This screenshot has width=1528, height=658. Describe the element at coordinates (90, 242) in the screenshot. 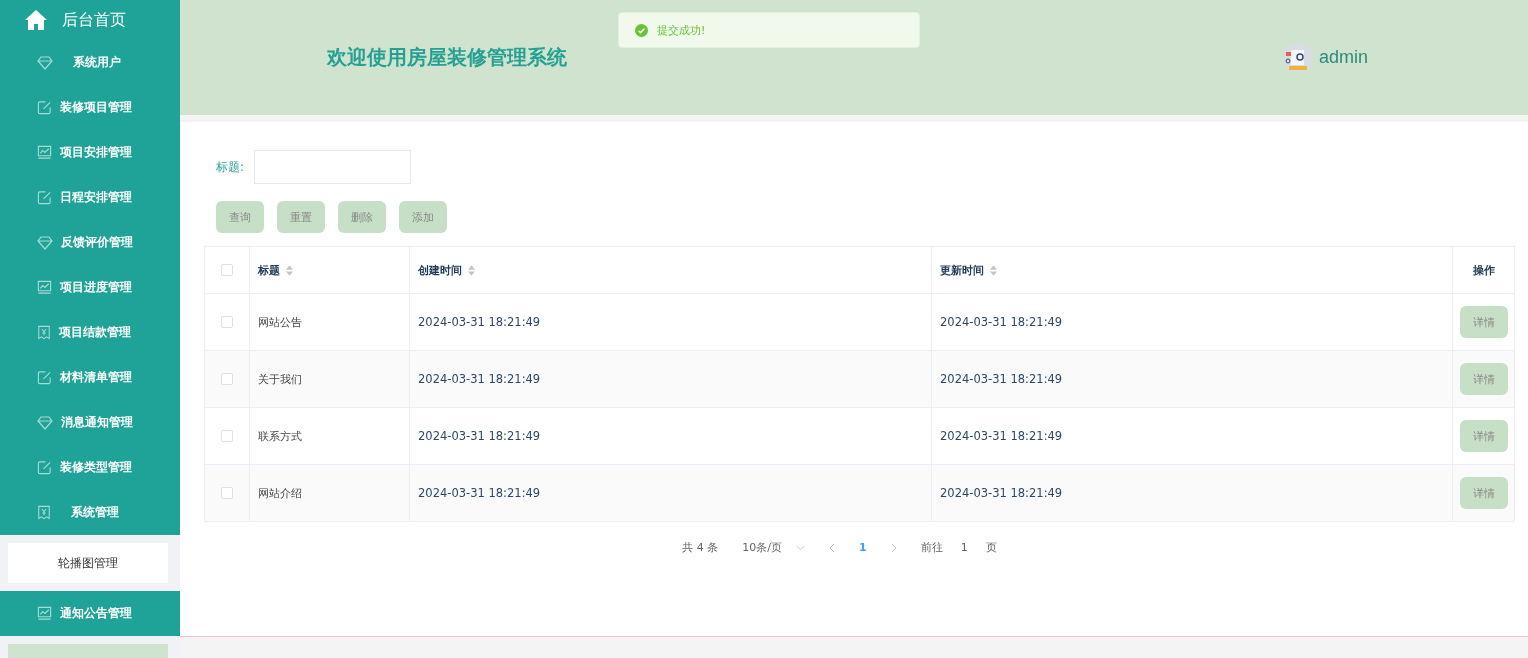

I see `sidebar-item: 反馈评价管理` at that location.